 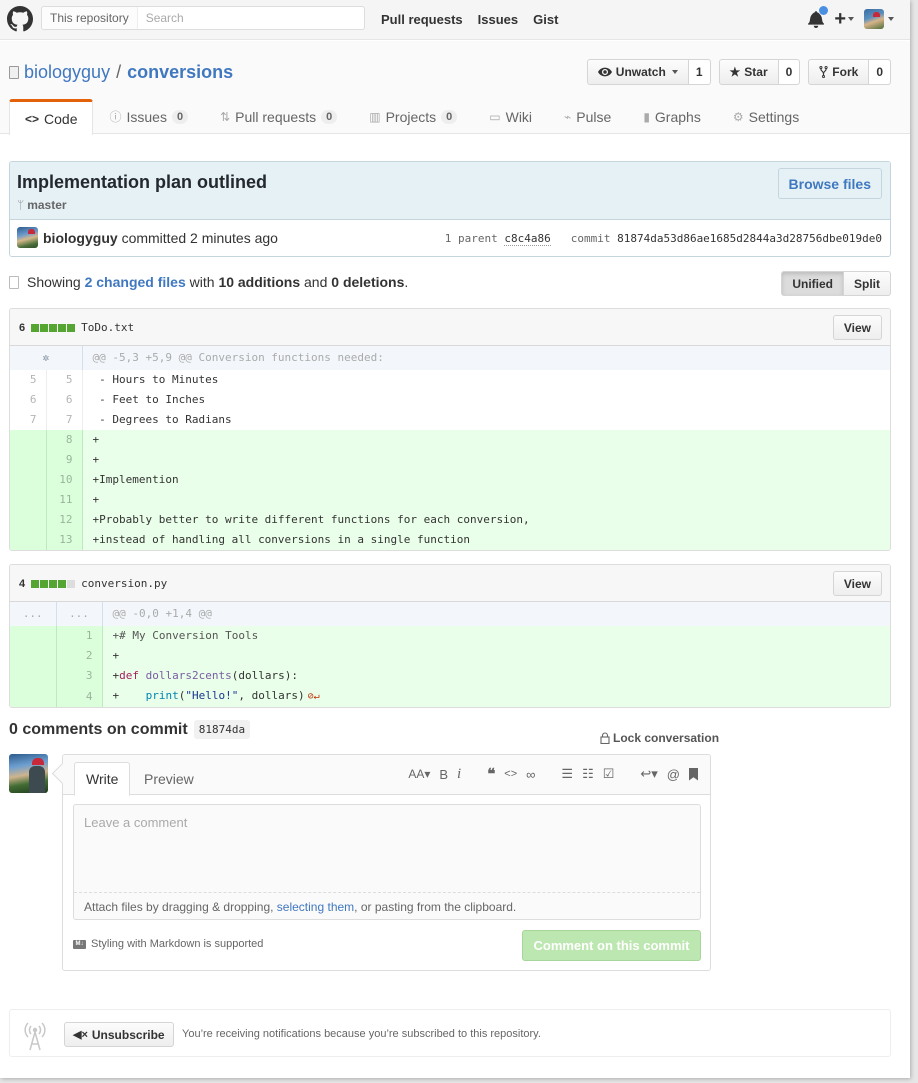 What do you see at coordinates (879, 19) in the screenshot?
I see `user-avatar-button` at bounding box center [879, 19].